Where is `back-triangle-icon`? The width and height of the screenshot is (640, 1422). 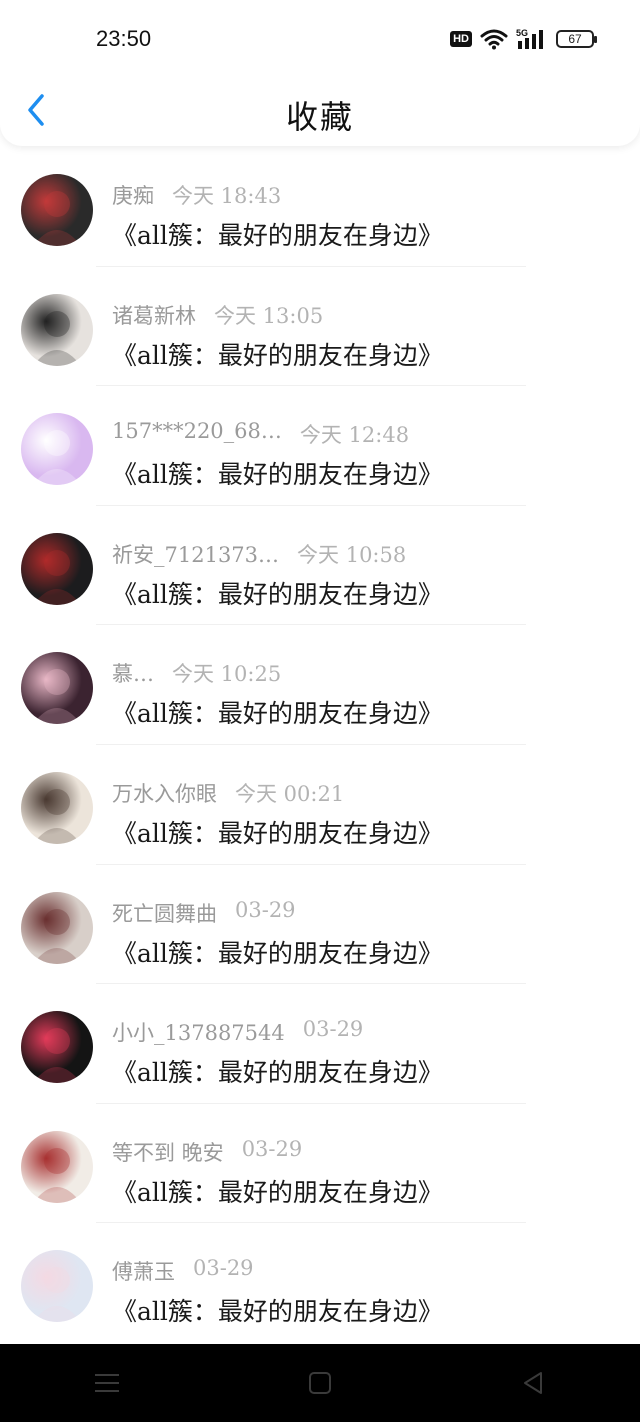
back-triangle-icon is located at coordinates (533, 1383).